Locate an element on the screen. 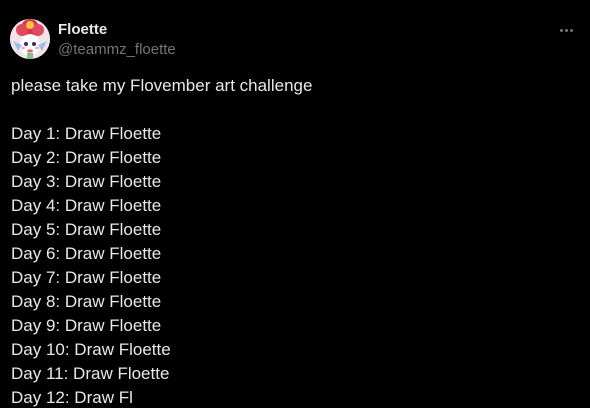 This screenshot has width=590, height=408. tweet-line: Day 3: Draw Floette is located at coordinates (86, 181).